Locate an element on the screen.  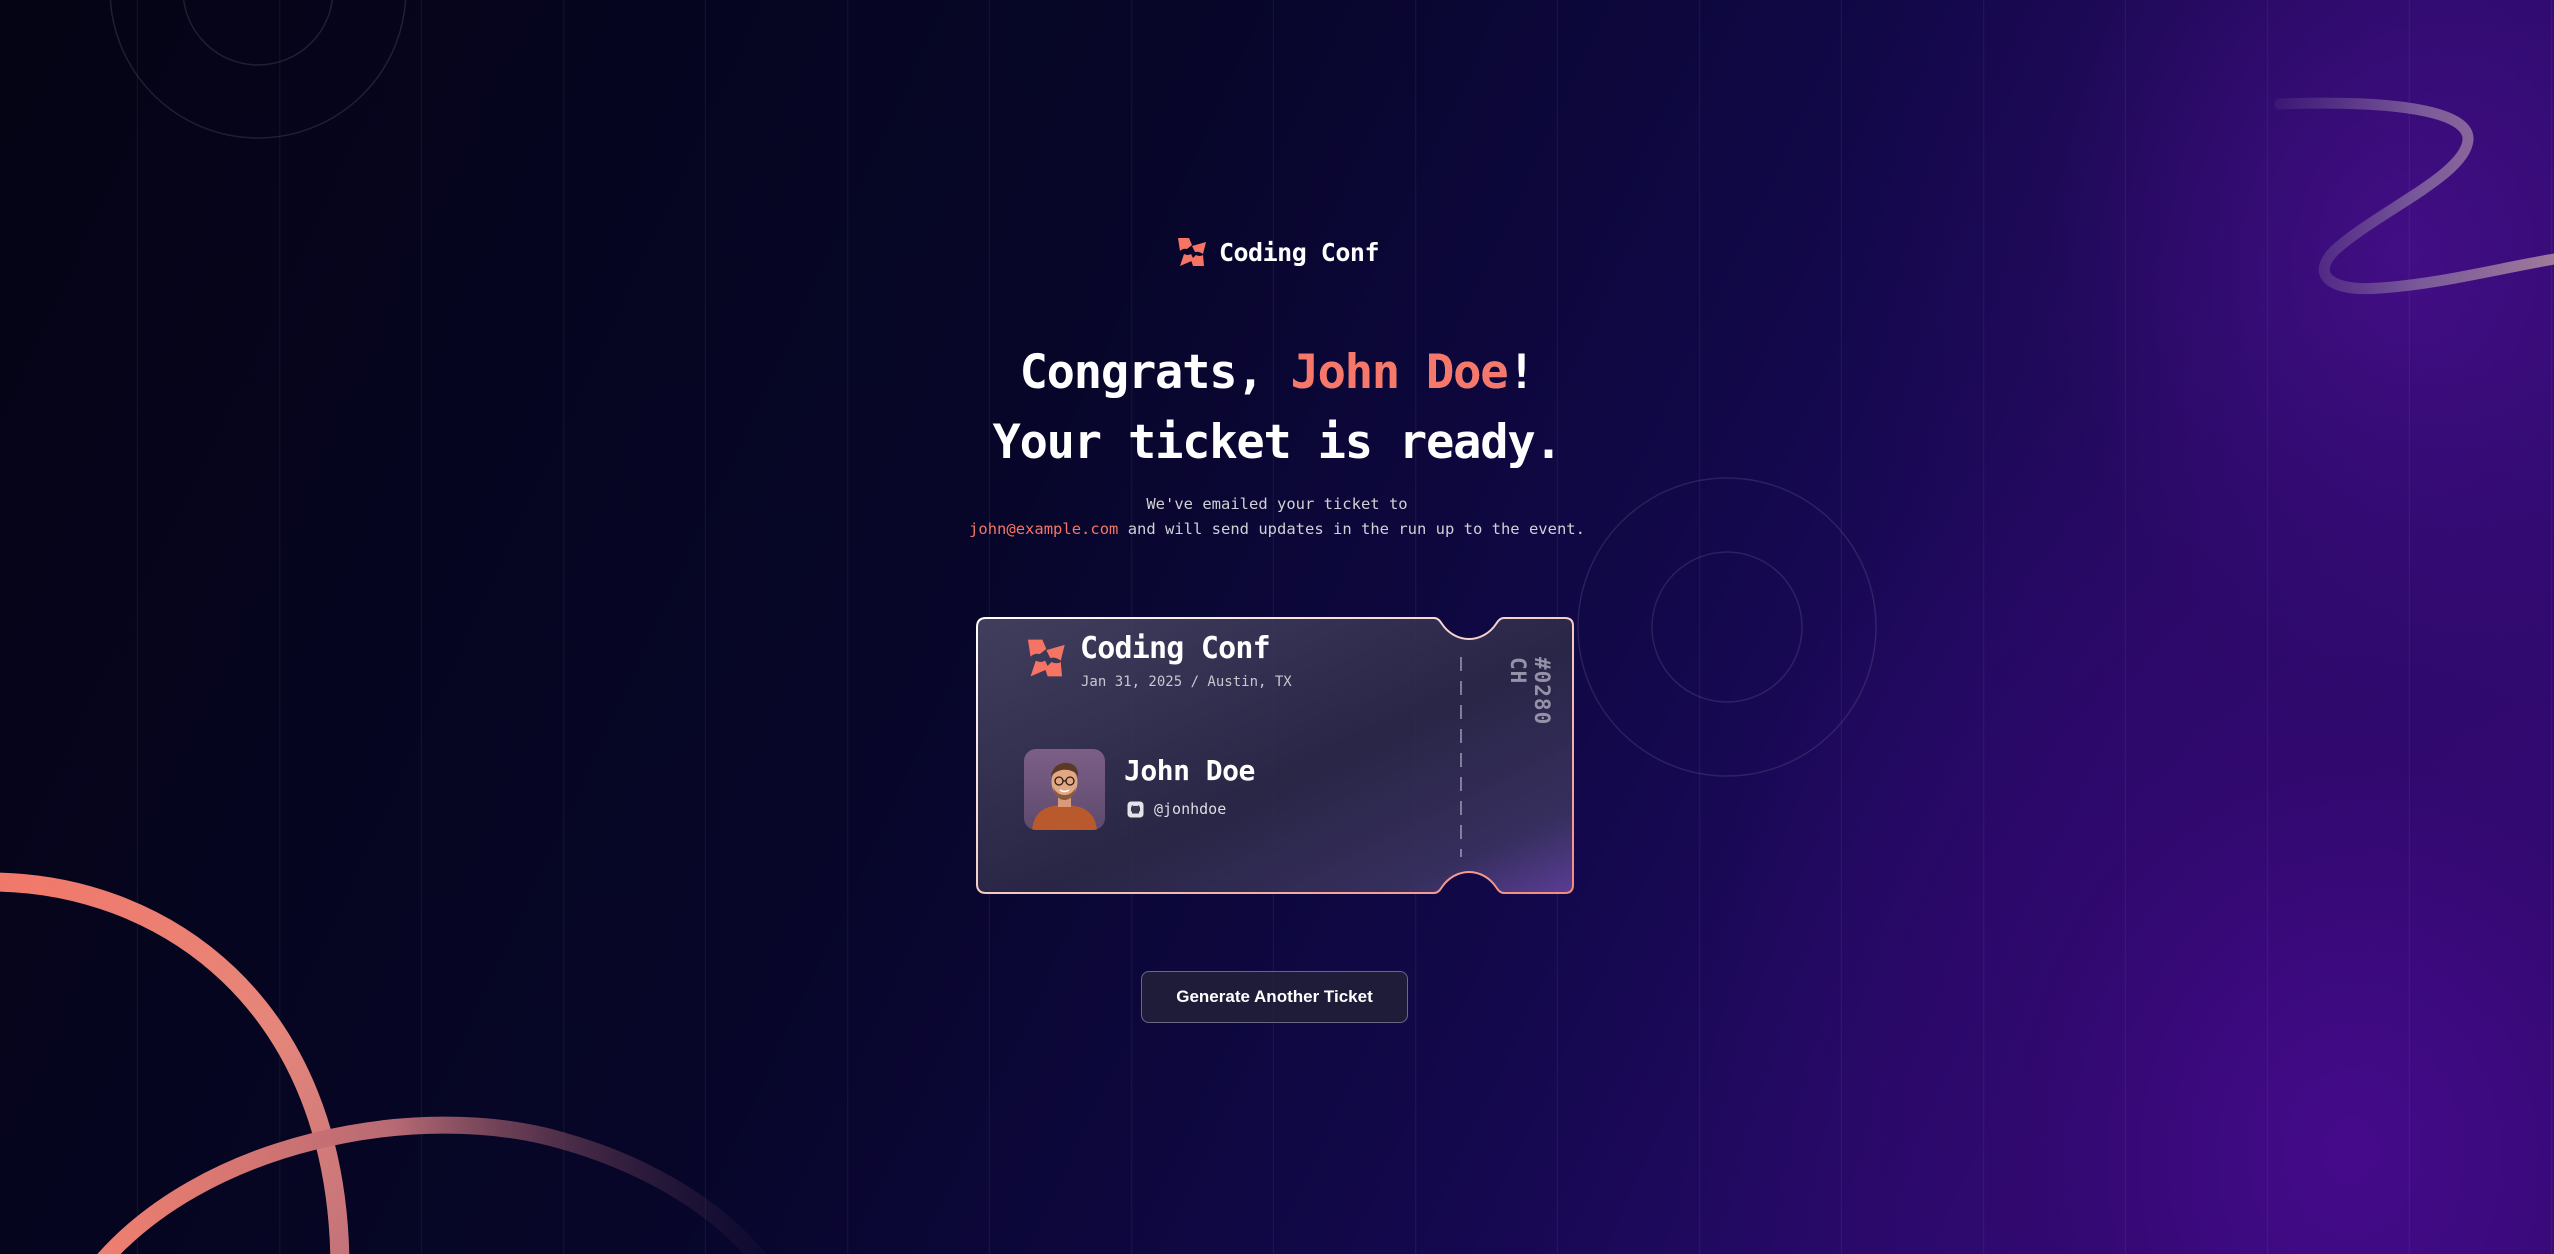
headline-suffix: ! is located at coordinates (1521, 372).